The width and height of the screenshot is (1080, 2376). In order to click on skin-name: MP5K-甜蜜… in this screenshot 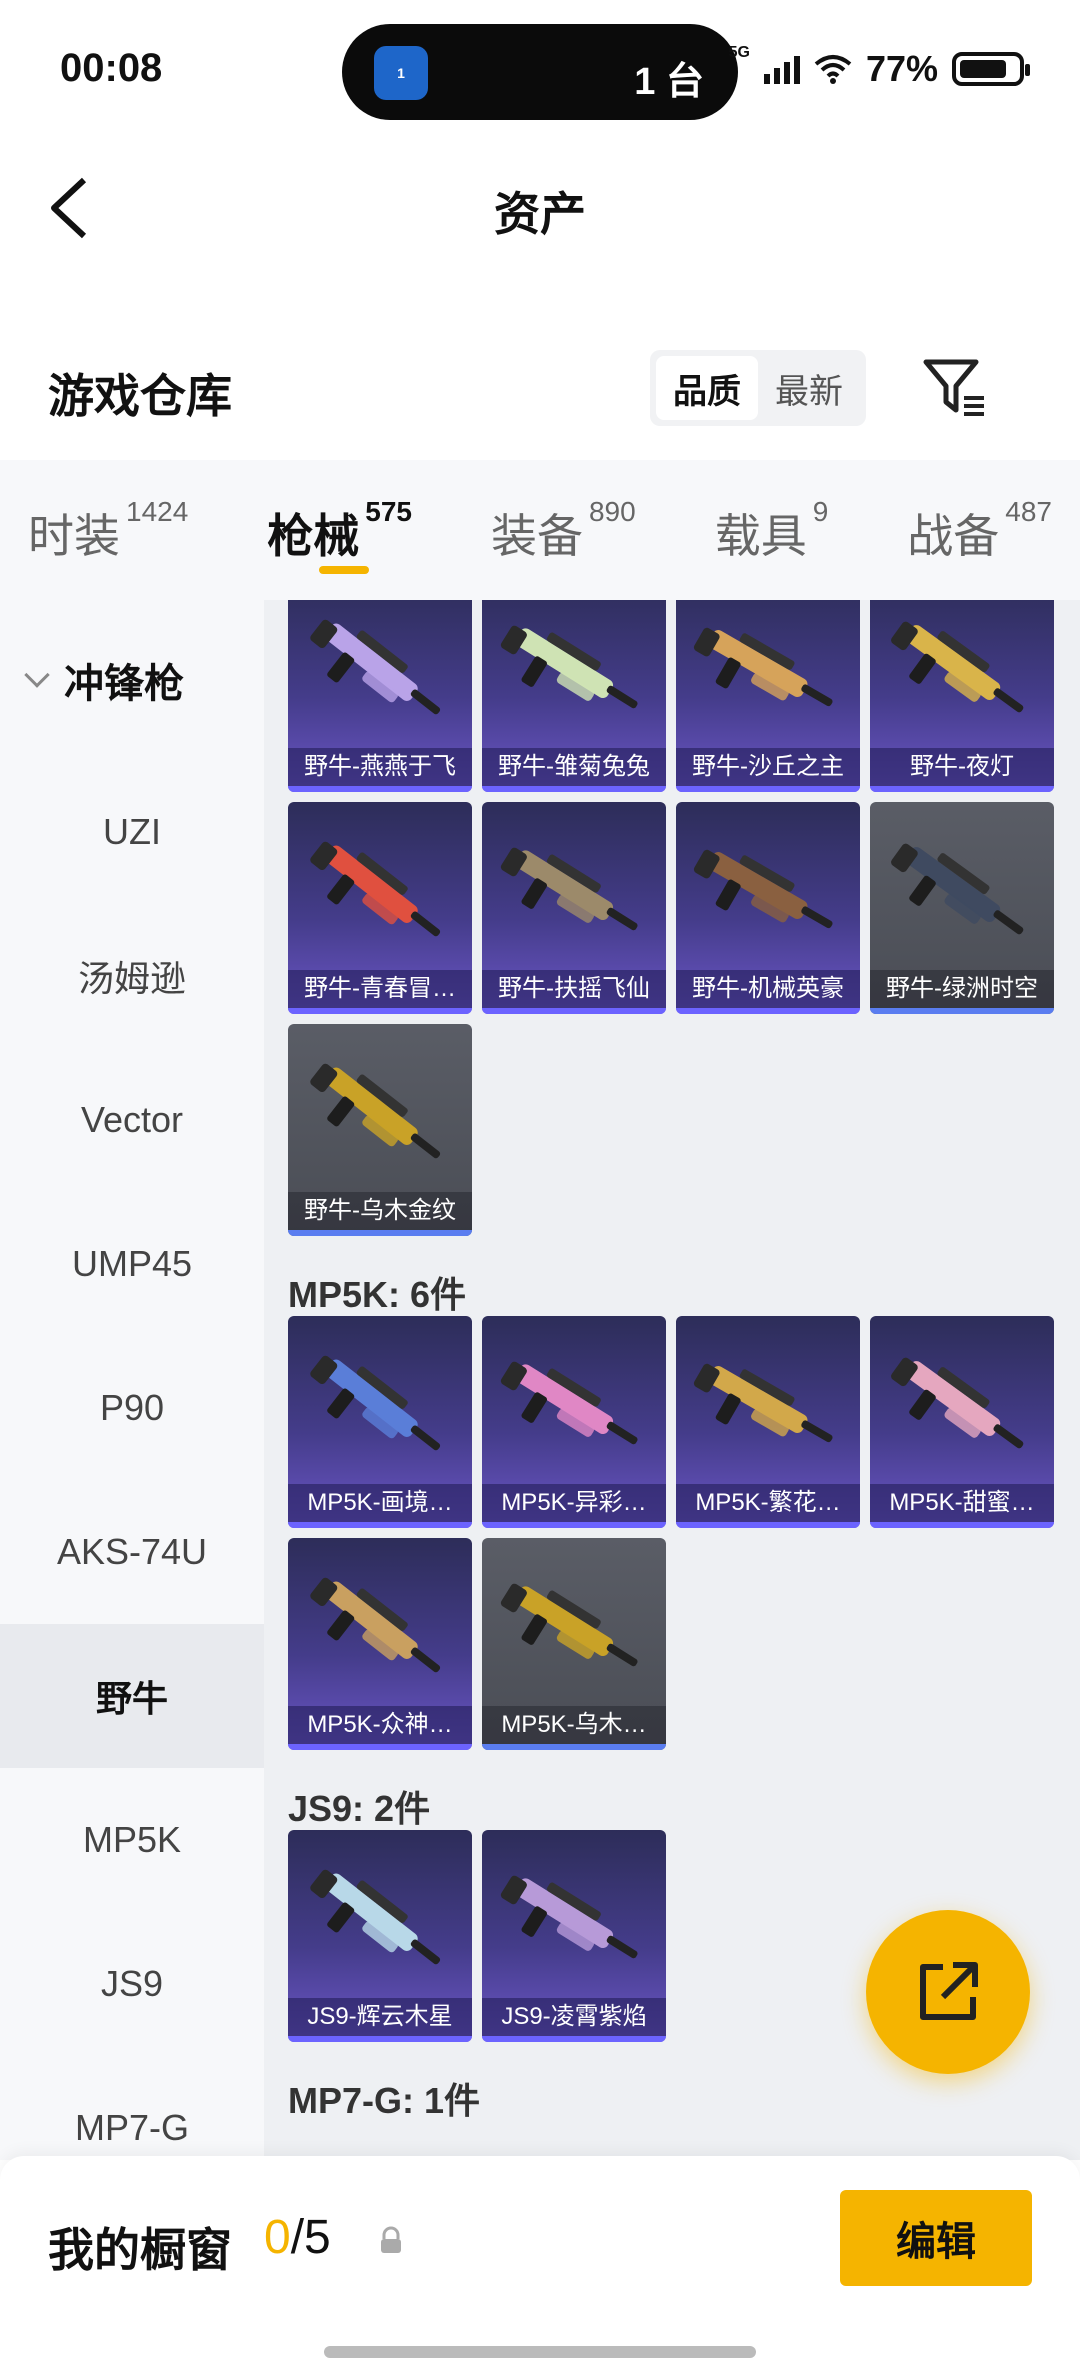, I will do `click(962, 1503)`.